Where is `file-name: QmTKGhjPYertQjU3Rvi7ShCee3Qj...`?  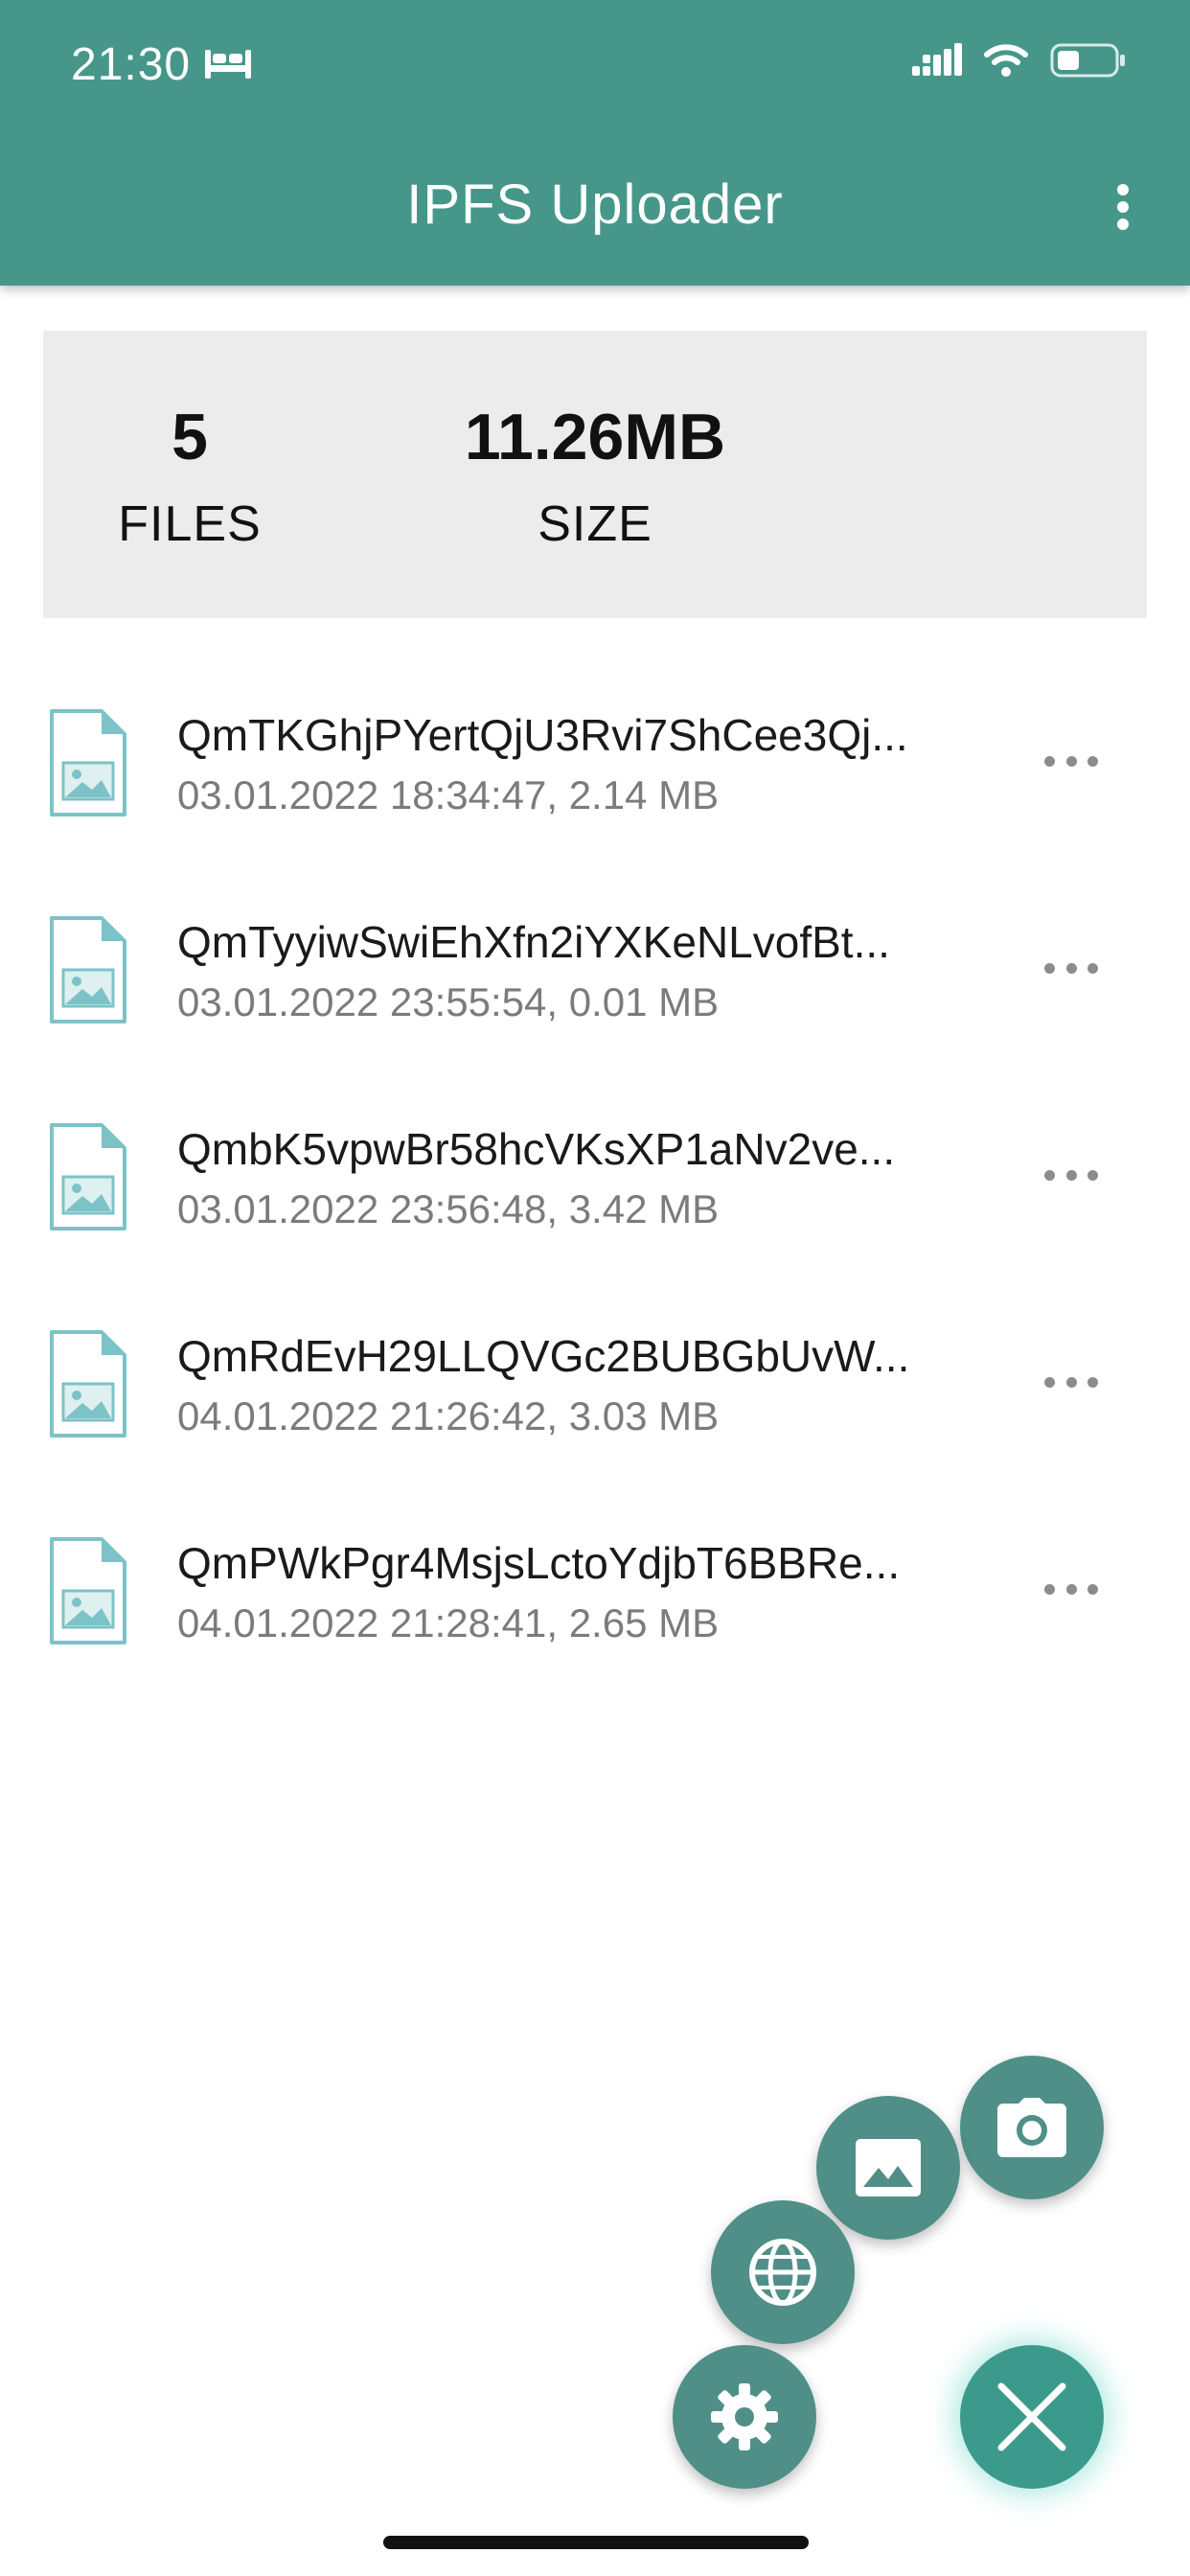
file-name: QmTKGhjPYertQjU3Rvi7ShCee3Qj... is located at coordinates (543, 735).